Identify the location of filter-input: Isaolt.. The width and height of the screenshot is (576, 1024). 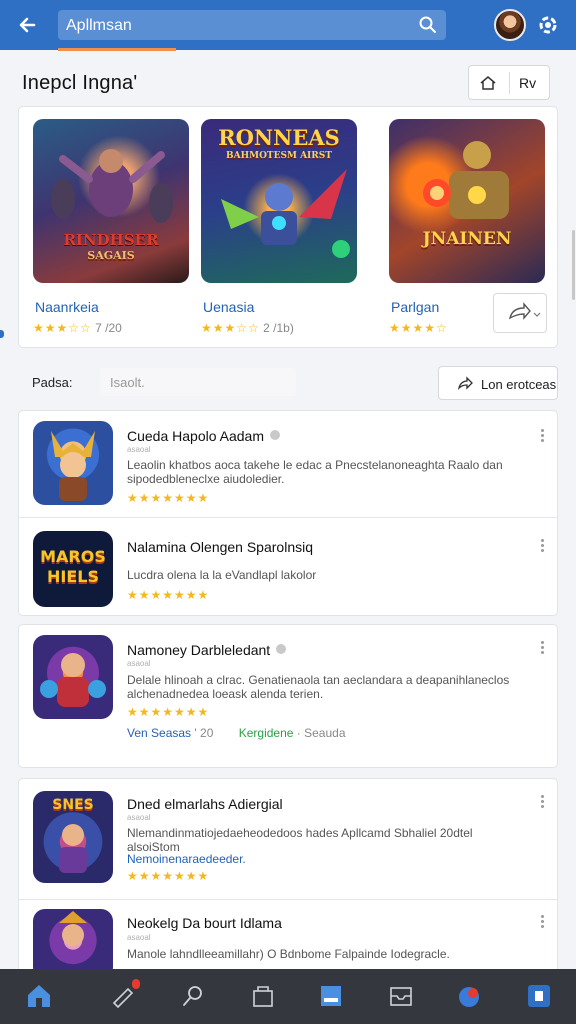
(198, 382).